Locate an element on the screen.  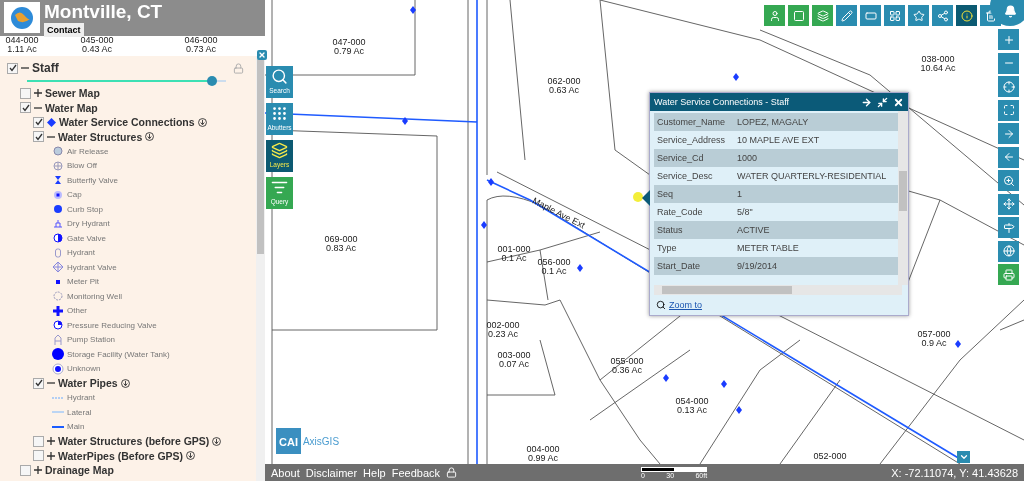
arrow-right-icon is located at coordinates (866, 102).